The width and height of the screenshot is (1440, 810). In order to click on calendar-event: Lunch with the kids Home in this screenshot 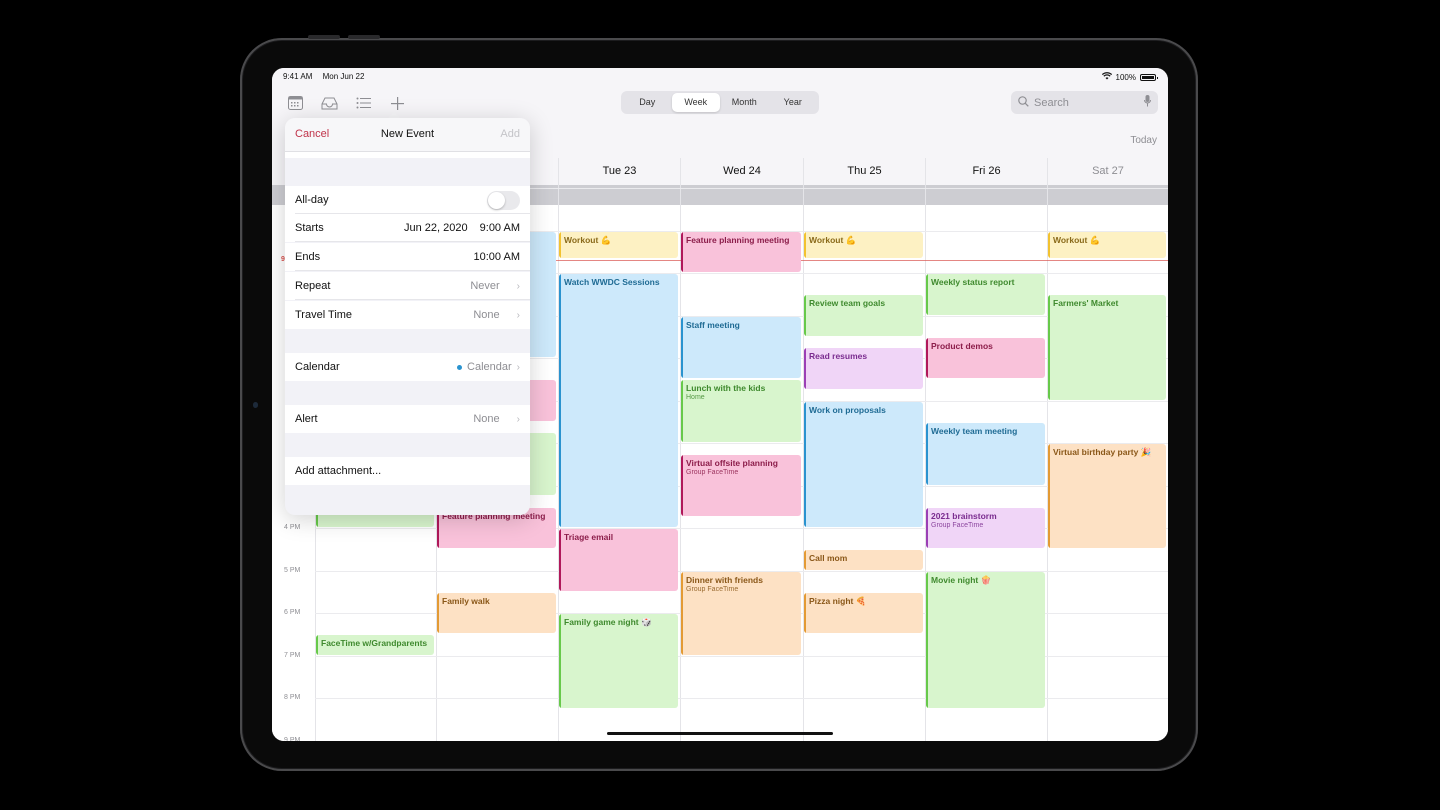, I will do `click(741, 411)`.